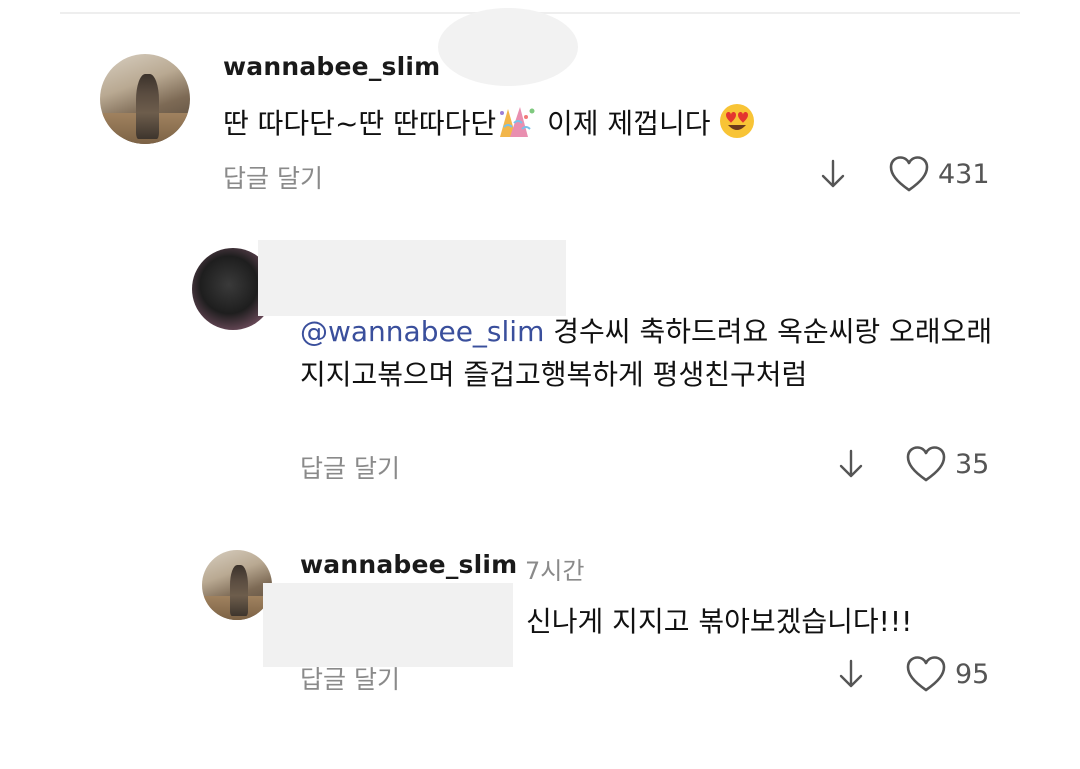 The width and height of the screenshot is (1080, 769). I want to click on redaction-mention, so click(388, 625).